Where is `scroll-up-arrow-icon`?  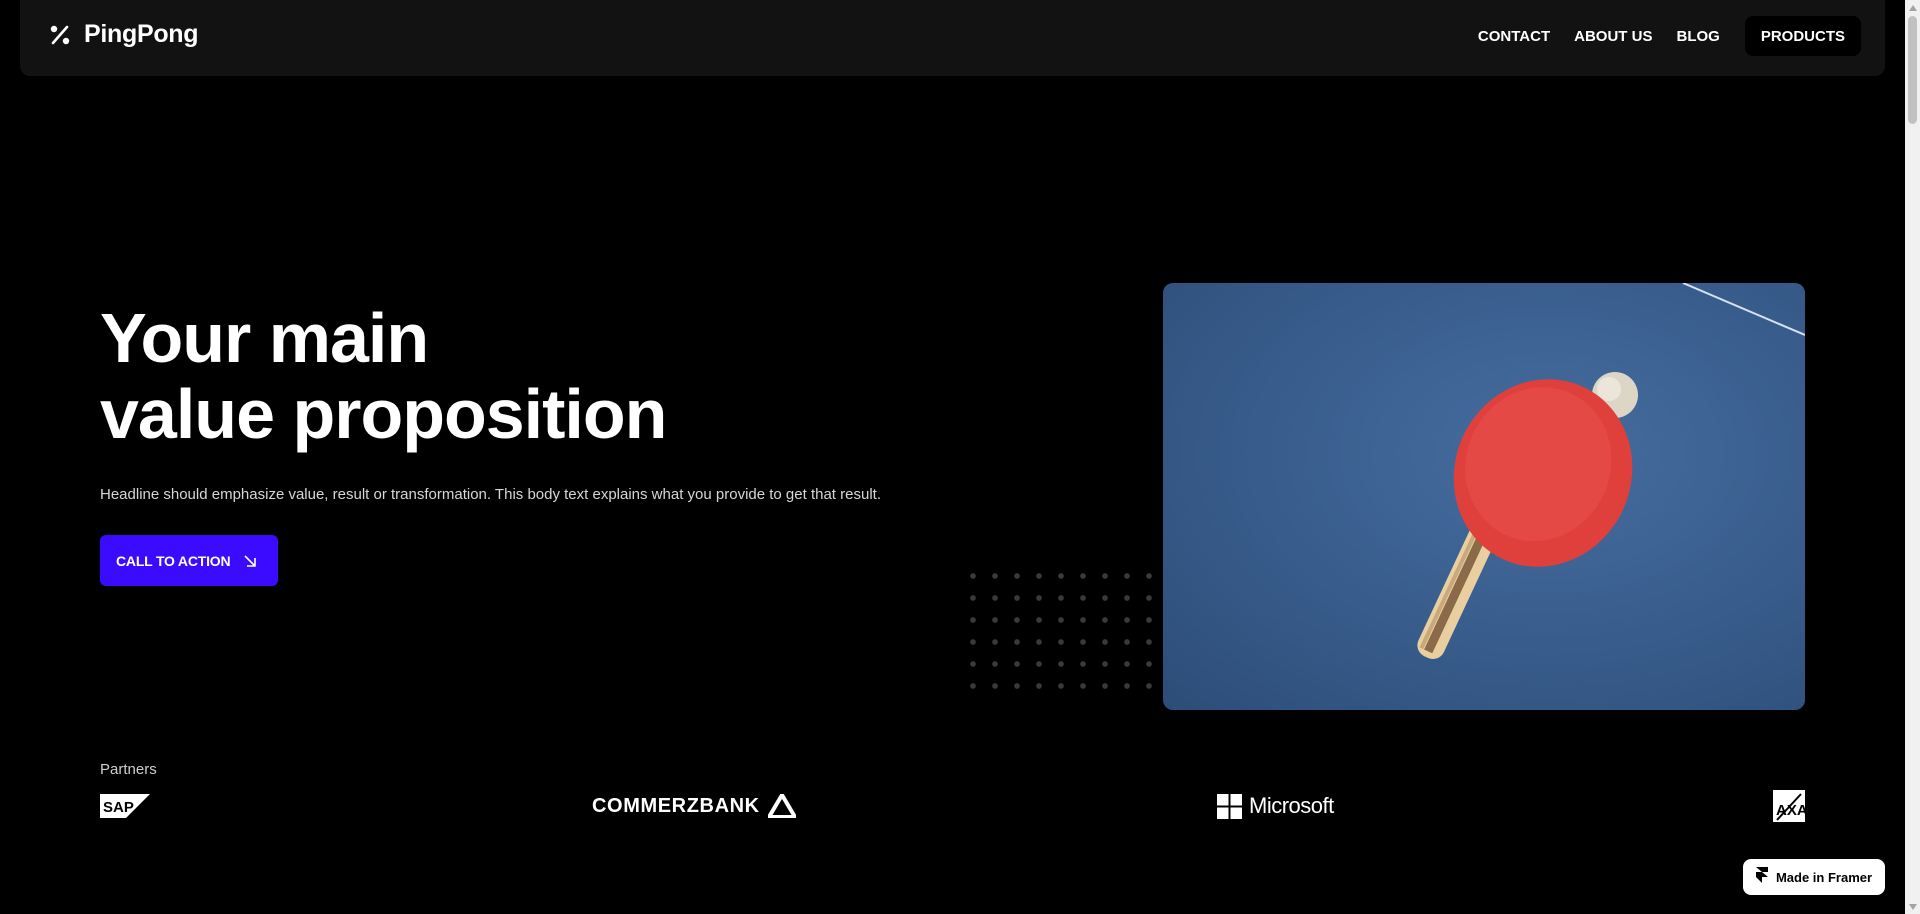 scroll-up-arrow-icon is located at coordinates (1912, 7).